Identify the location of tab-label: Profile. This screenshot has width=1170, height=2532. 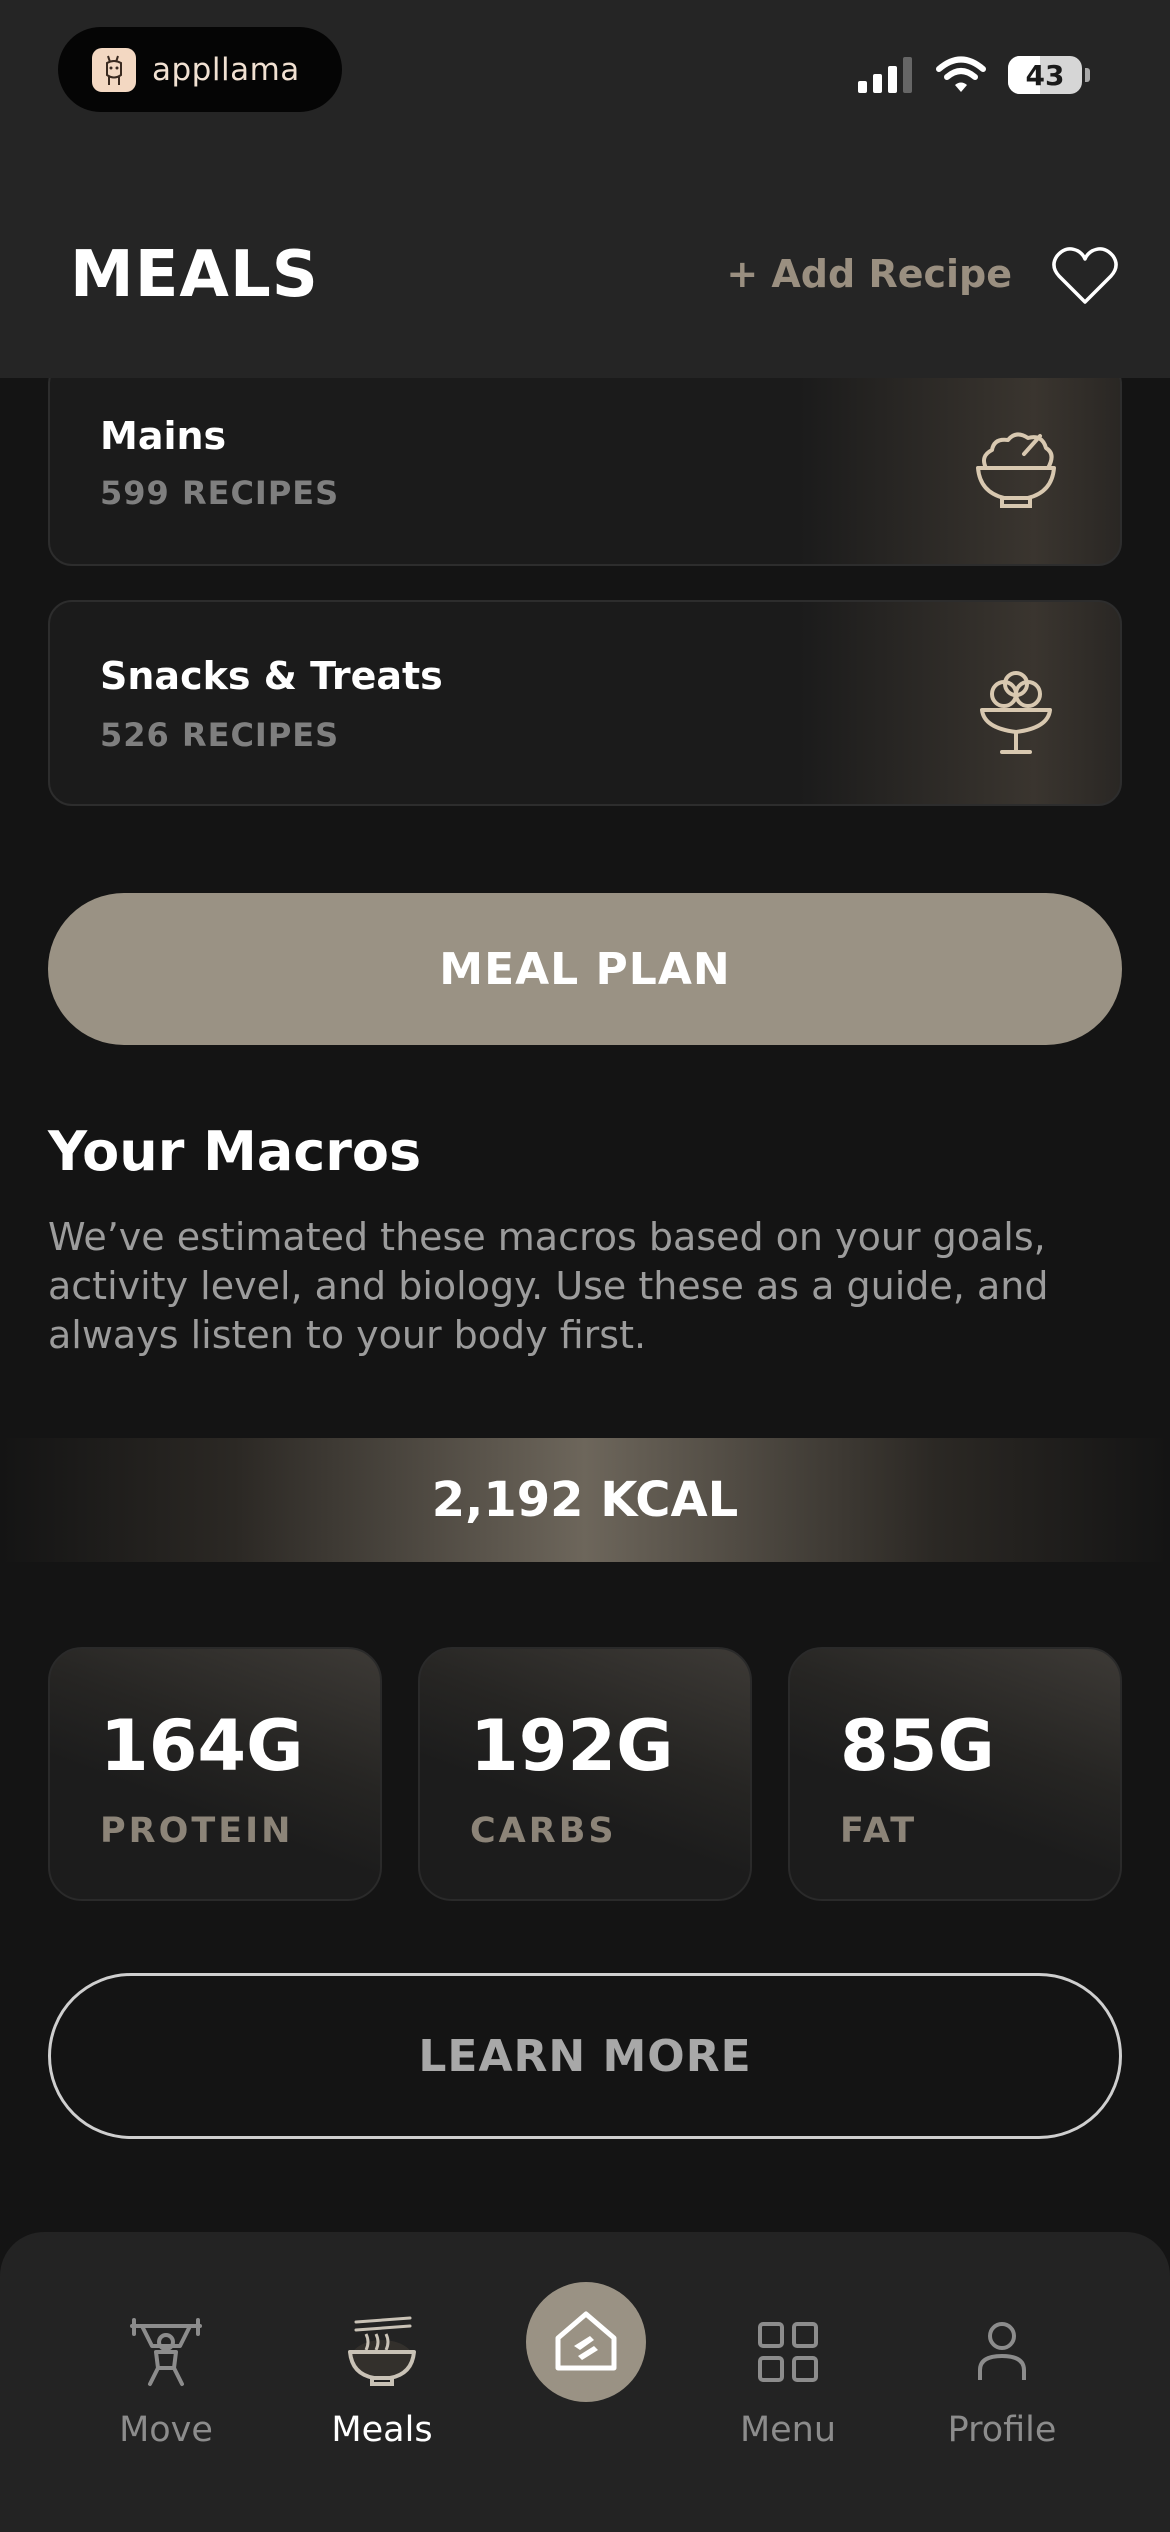
(1002, 2430).